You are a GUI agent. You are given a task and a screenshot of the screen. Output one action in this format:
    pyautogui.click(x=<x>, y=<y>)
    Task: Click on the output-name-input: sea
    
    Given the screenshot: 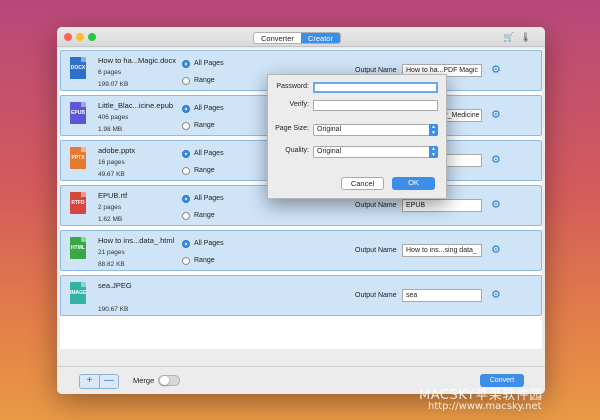 What is the action you would take?
    pyautogui.click(x=442, y=295)
    